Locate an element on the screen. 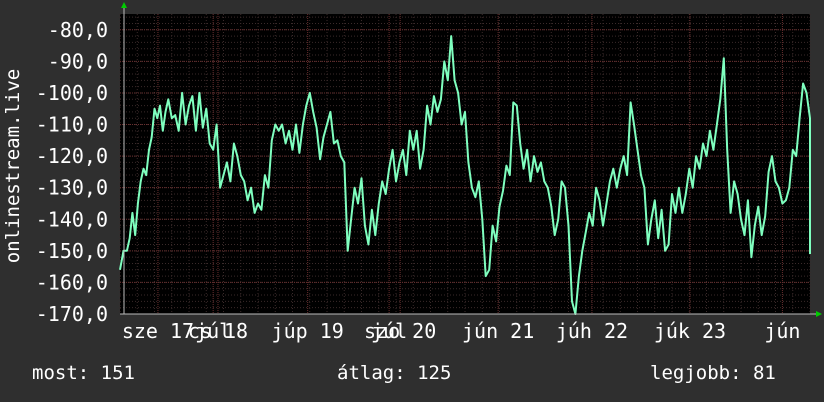 This screenshot has width=824, height=402. y-axis-label: onlinestream.live is located at coordinates (13, 166).